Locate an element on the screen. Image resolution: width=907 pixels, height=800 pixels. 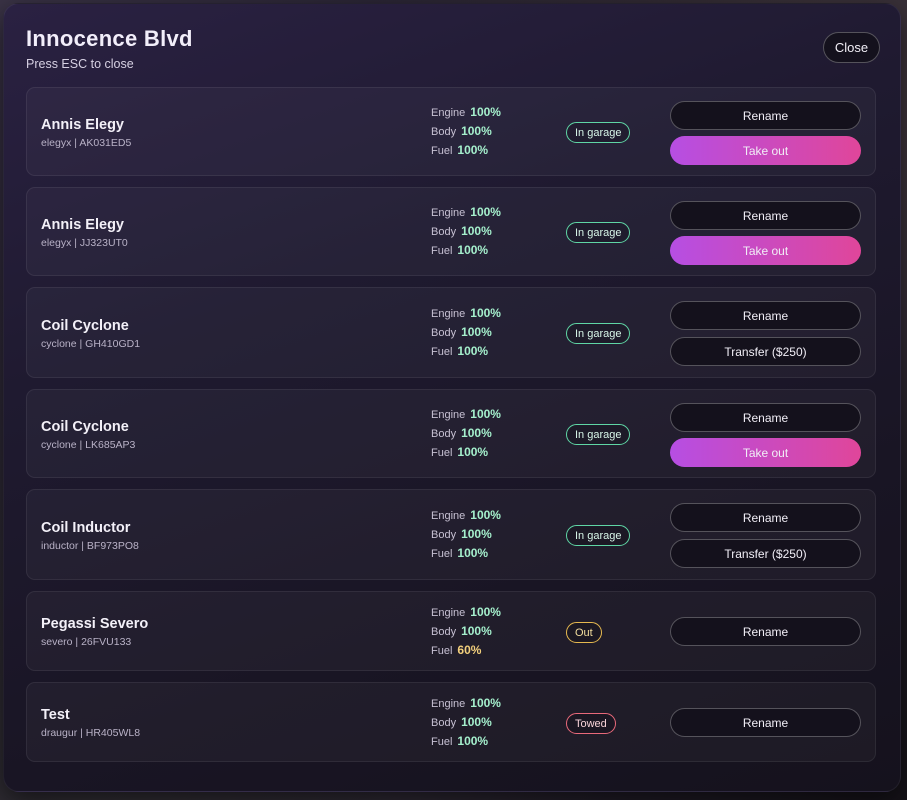
vehicle-model: draugur is located at coordinates (59, 733).